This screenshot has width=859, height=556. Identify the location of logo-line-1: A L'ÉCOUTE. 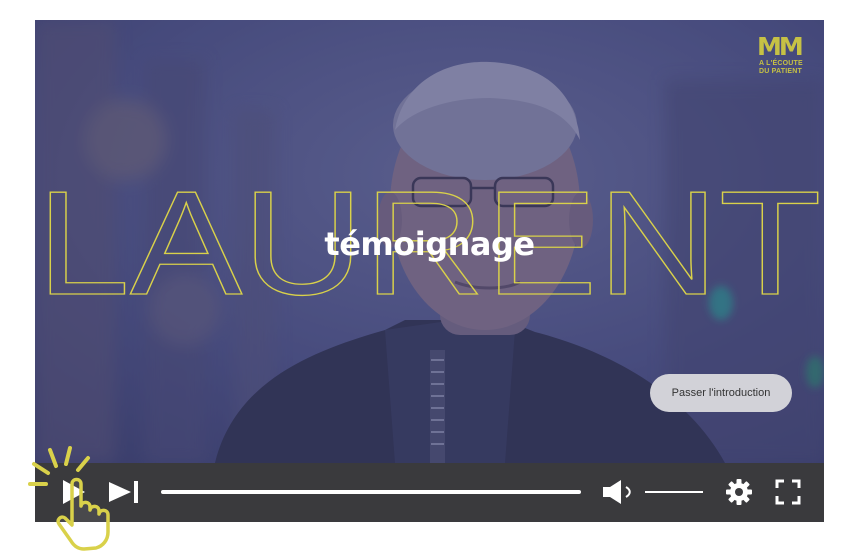
(781, 63).